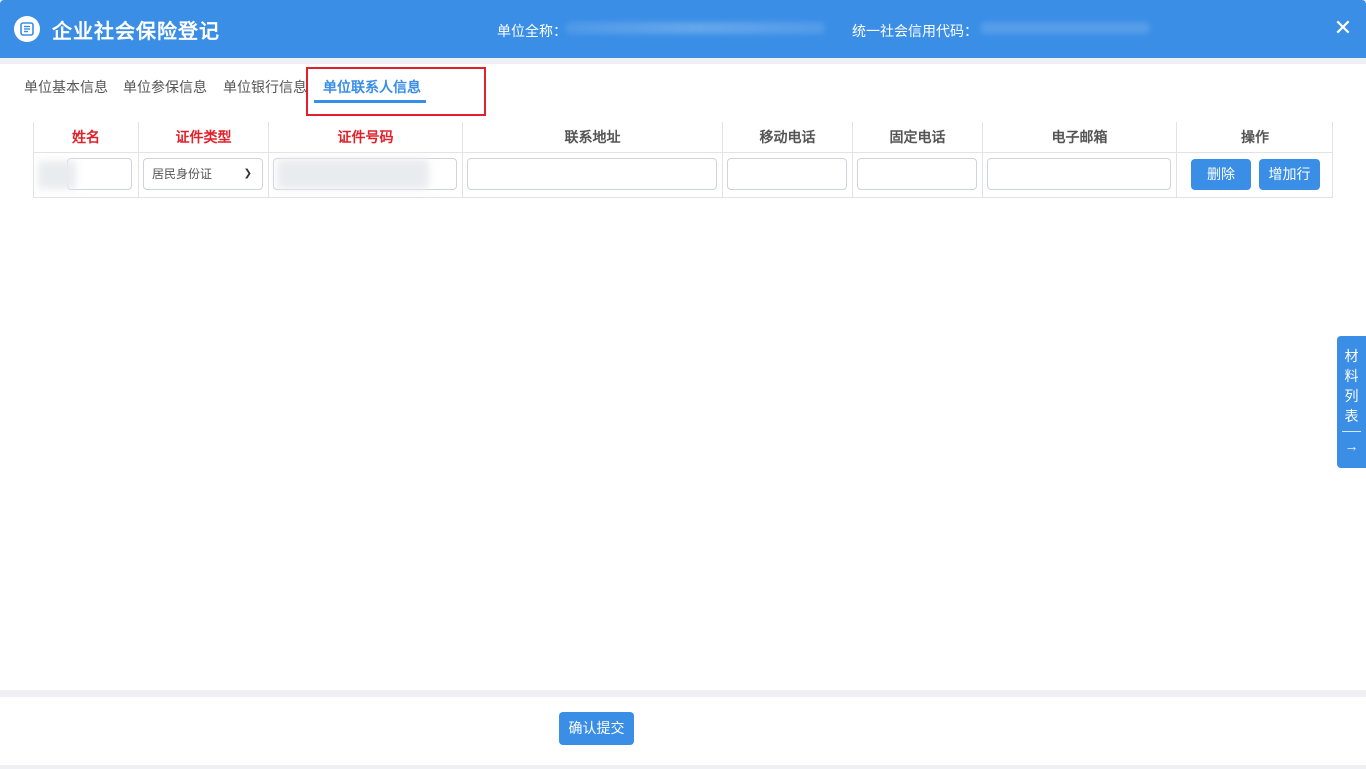  What do you see at coordinates (66, 87) in the screenshot?
I see `tab-basic-info: 单位基本信息` at bounding box center [66, 87].